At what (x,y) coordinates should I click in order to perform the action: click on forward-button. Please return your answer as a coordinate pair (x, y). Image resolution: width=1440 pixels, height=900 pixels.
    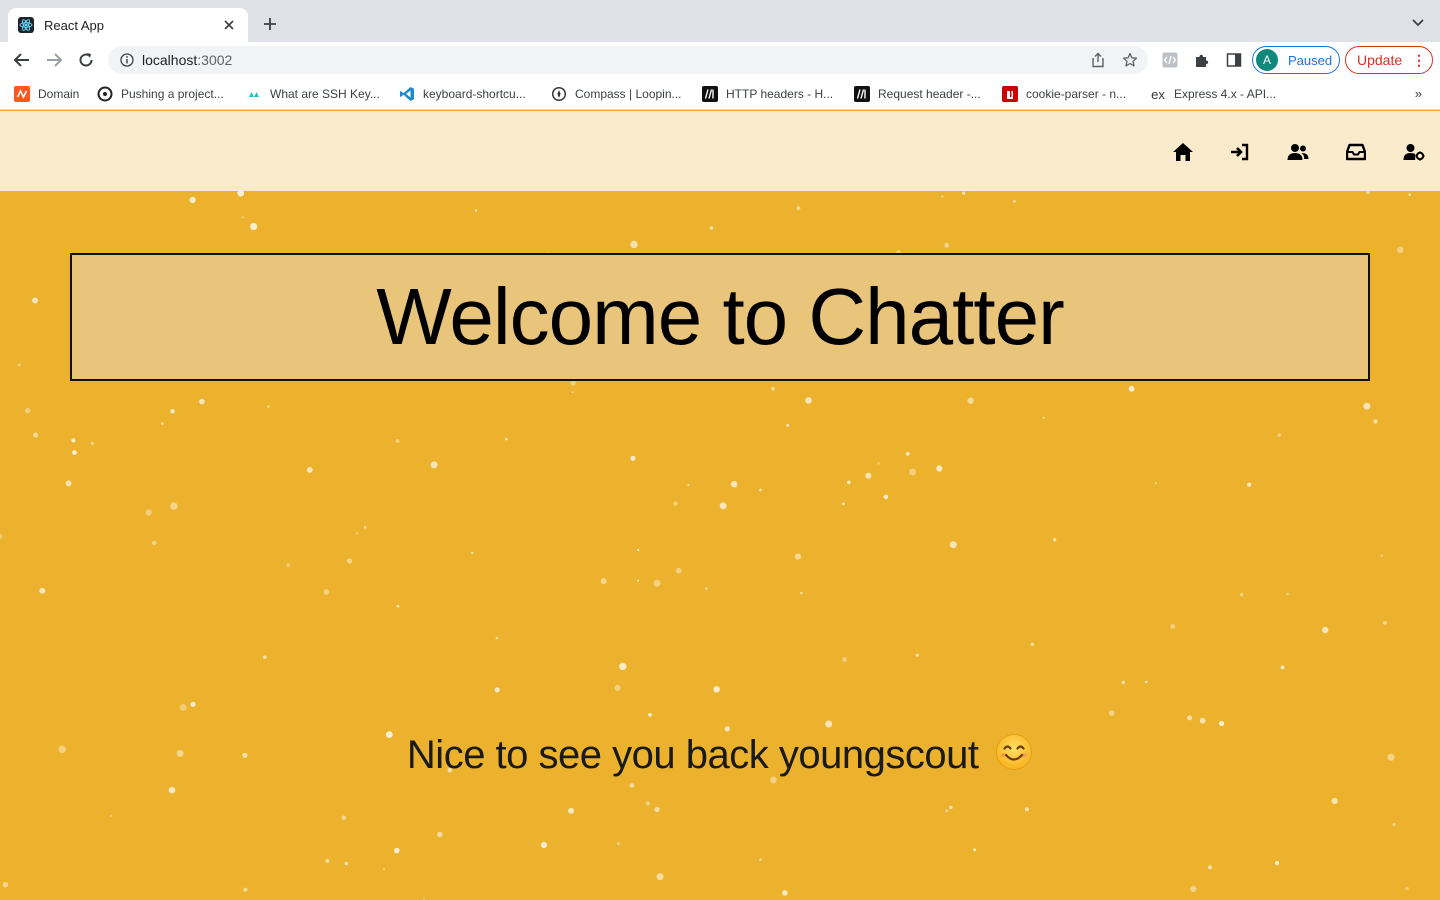
    Looking at the image, I should click on (54, 60).